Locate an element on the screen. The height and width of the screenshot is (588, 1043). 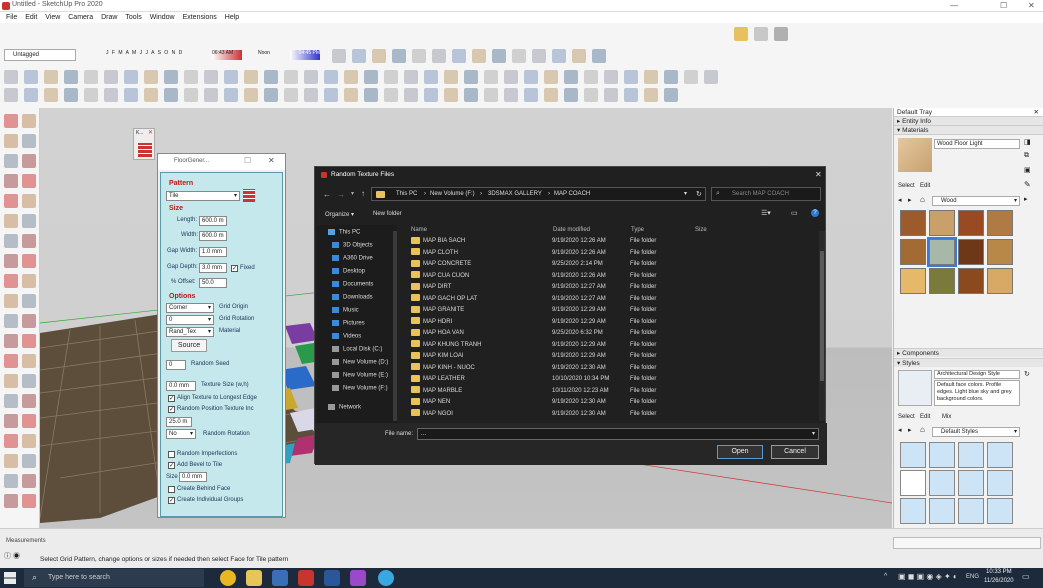
gap-width-input: 1.0 mm is located at coordinates (213, 252).